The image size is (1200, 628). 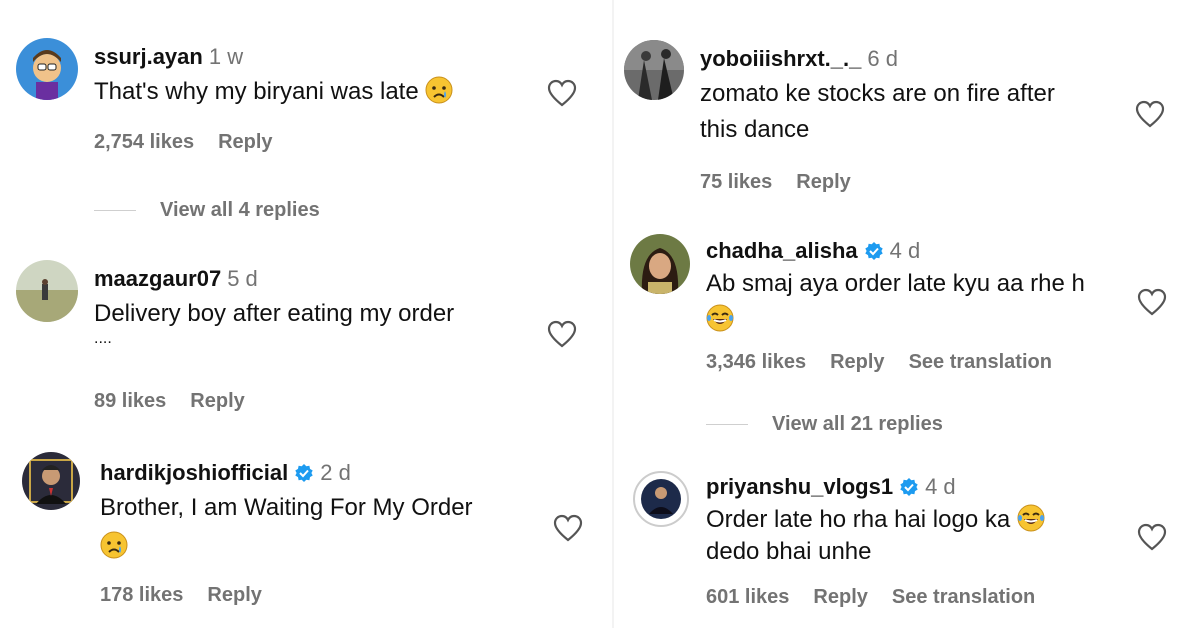 I want to click on comment-text: That's why my biryani was late, so click(x=273, y=92).